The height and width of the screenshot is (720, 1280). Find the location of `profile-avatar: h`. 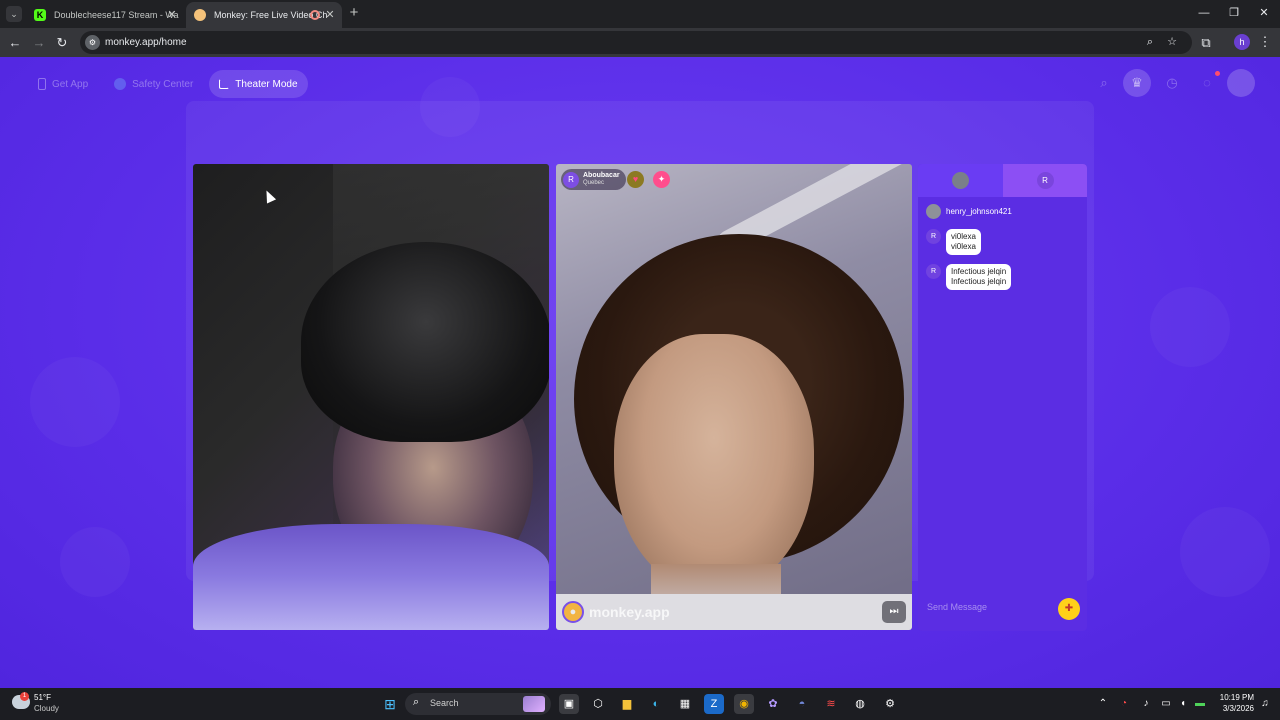

profile-avatar: h is located at coordinates (1242, 42).